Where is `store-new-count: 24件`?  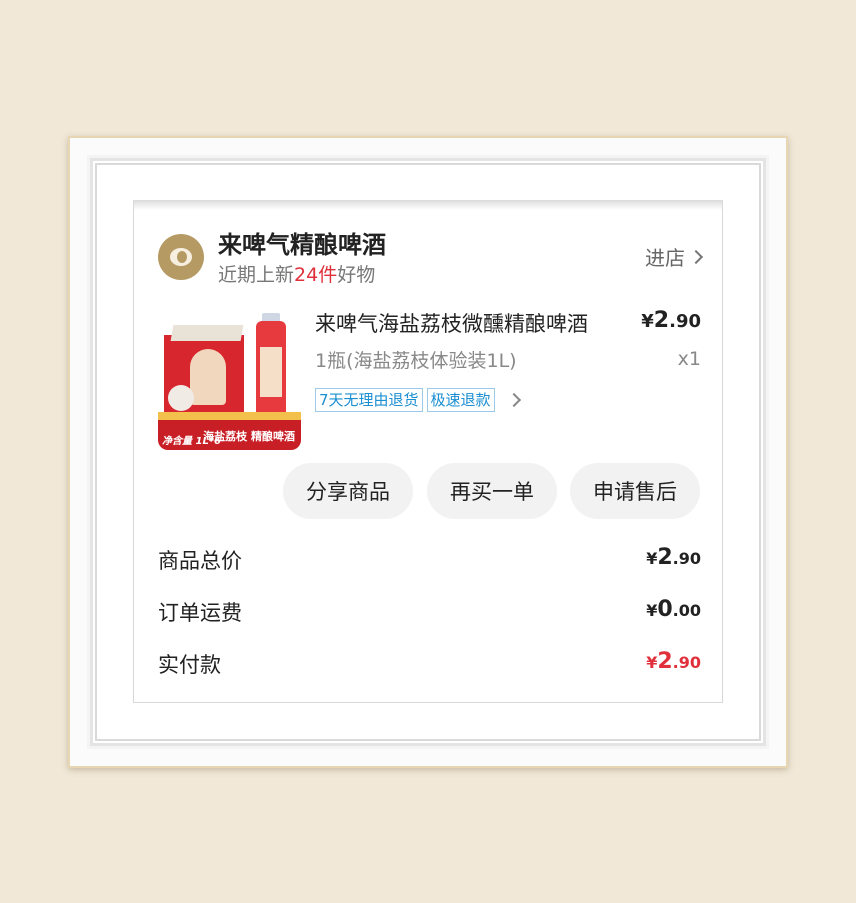 store-new-count: 24件 is located at coordinates (316, 275).